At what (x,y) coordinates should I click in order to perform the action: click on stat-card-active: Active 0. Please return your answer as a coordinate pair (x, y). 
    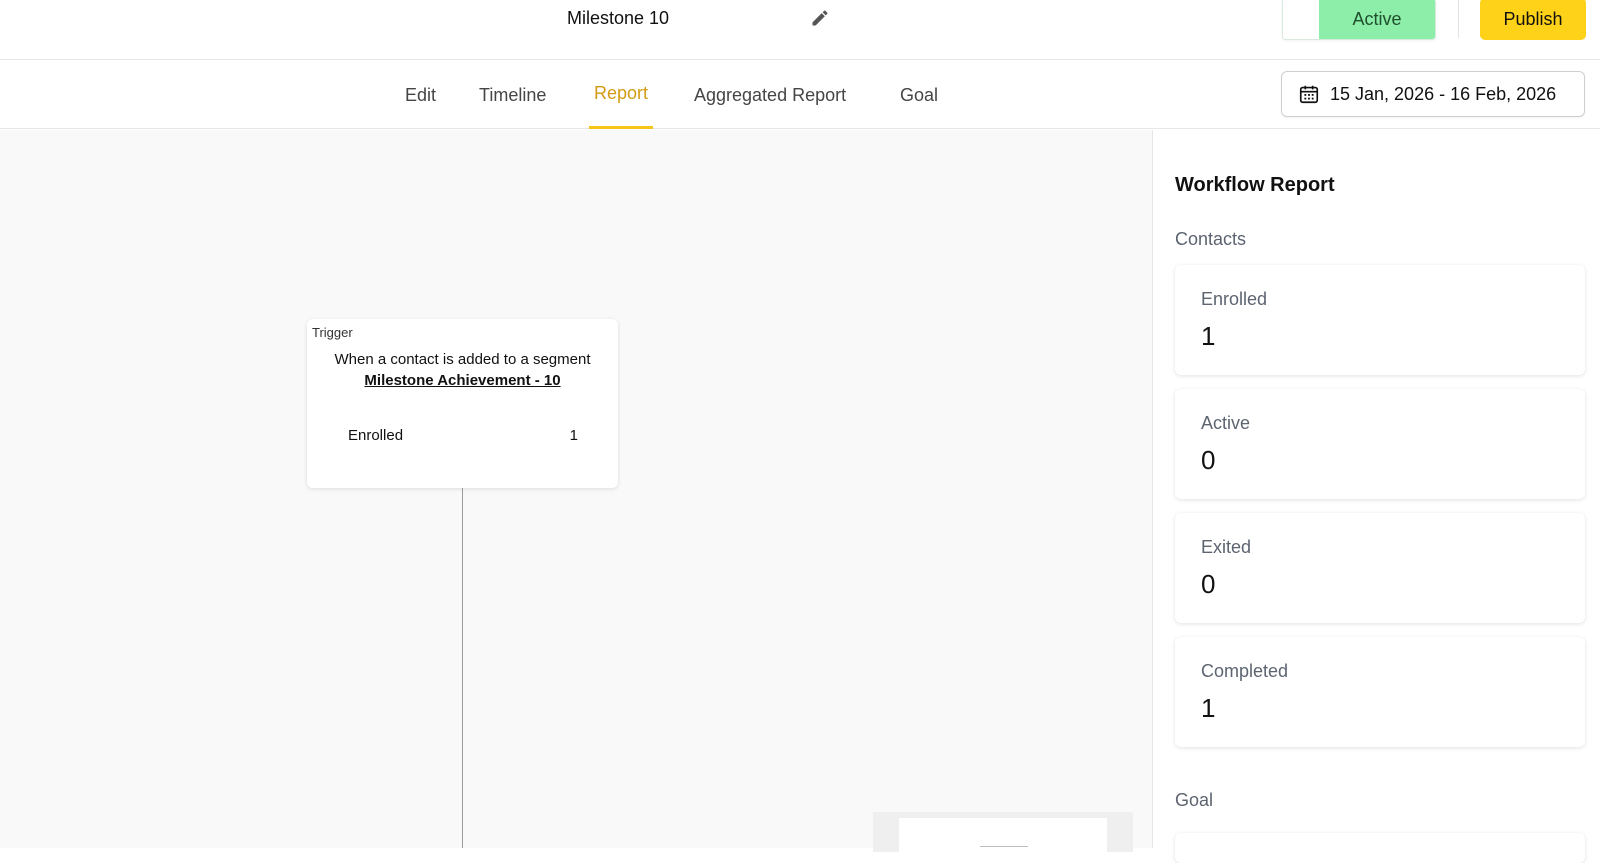
    Looking at the image, I should click on (1380, 444).